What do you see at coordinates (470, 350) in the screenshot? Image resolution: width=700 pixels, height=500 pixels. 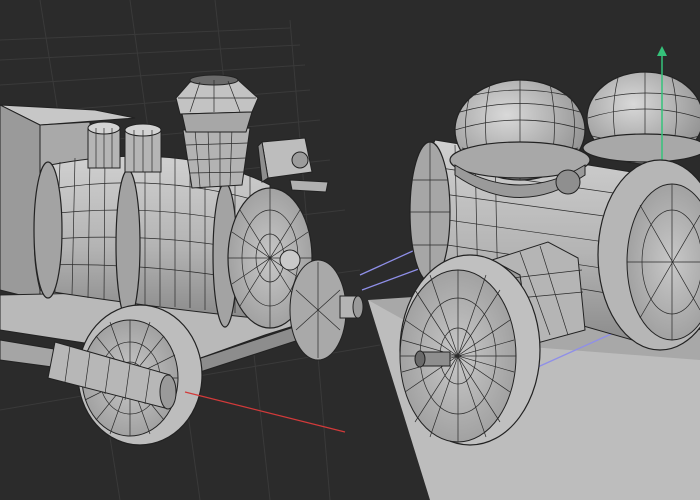 I see `right-front-wheel` at bounding box center [470, 350].